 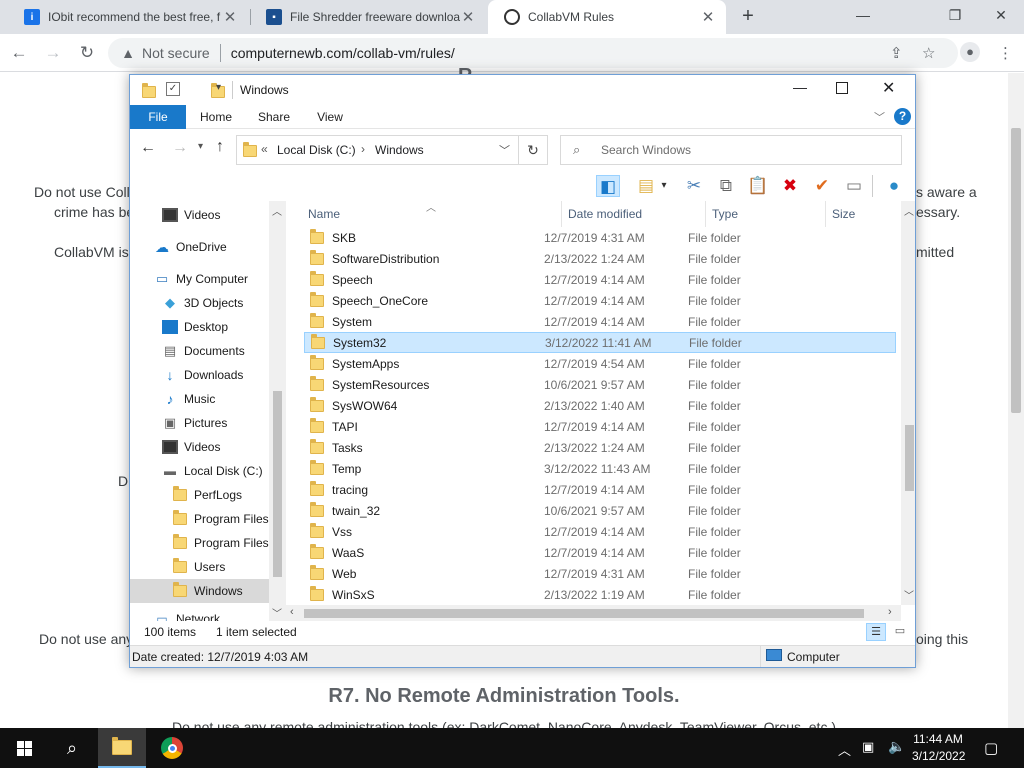 I want to click on nav-item-perflogs: PerfLogs, so click(x=199, y=495).